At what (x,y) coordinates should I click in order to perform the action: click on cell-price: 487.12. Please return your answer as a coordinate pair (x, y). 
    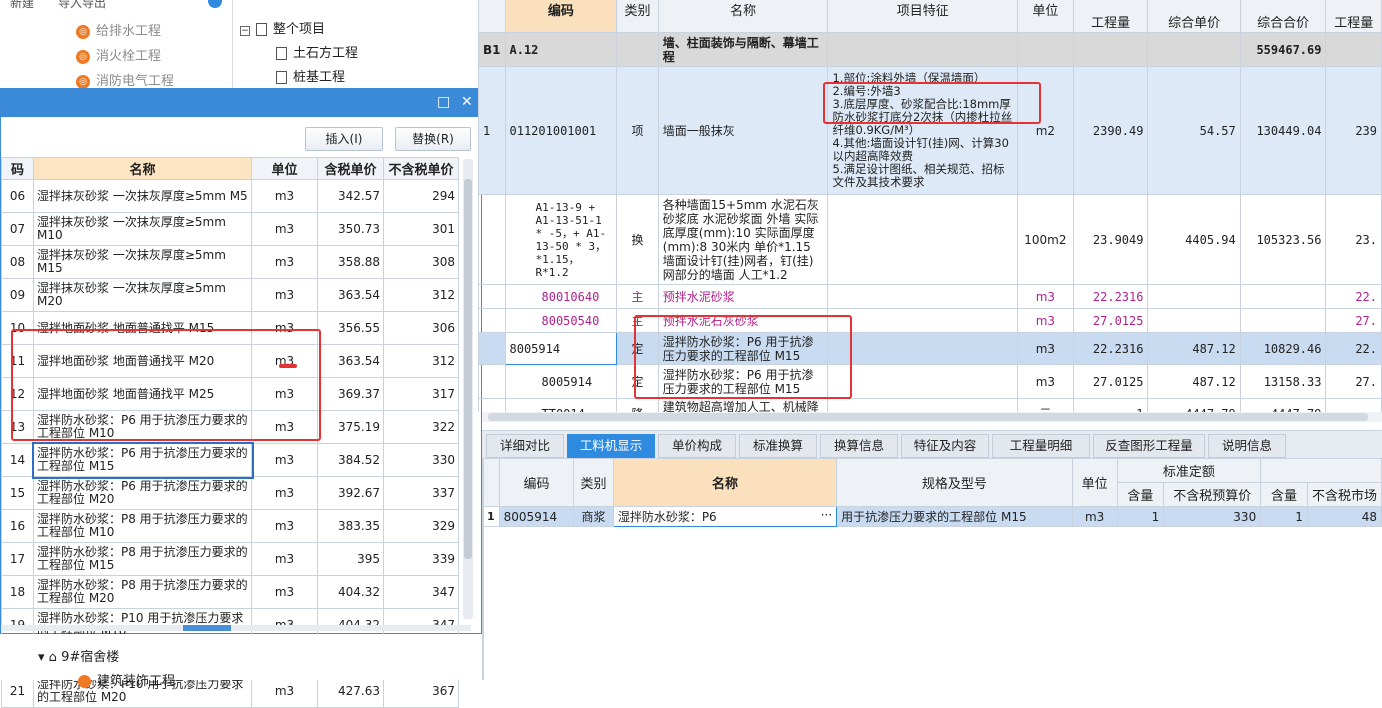
    Looking at the image, I should click on (1194, 381).